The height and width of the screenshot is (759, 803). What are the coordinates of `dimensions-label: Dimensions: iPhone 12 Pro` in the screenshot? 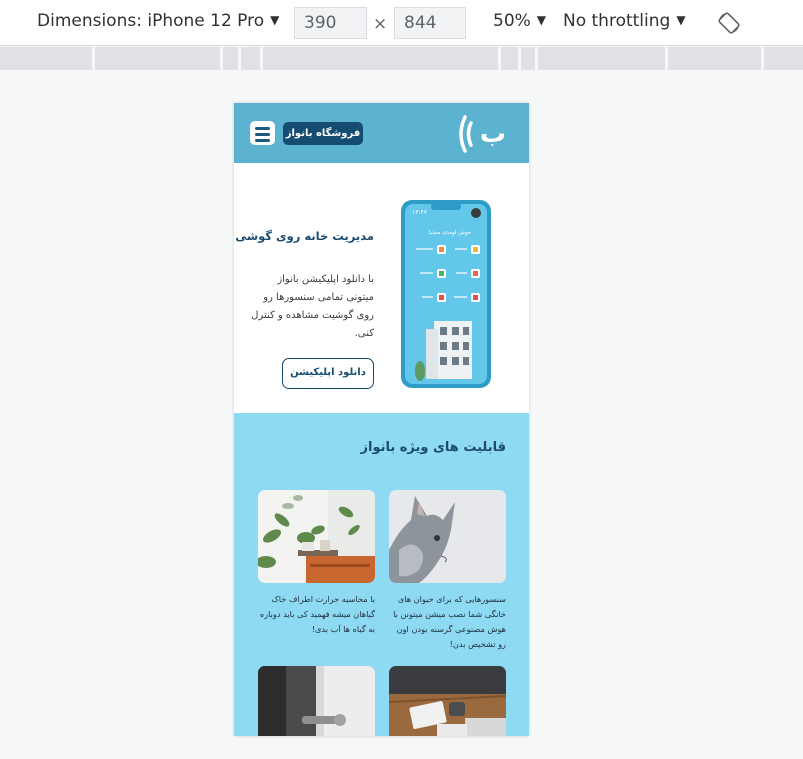 It's located at (151, 21).